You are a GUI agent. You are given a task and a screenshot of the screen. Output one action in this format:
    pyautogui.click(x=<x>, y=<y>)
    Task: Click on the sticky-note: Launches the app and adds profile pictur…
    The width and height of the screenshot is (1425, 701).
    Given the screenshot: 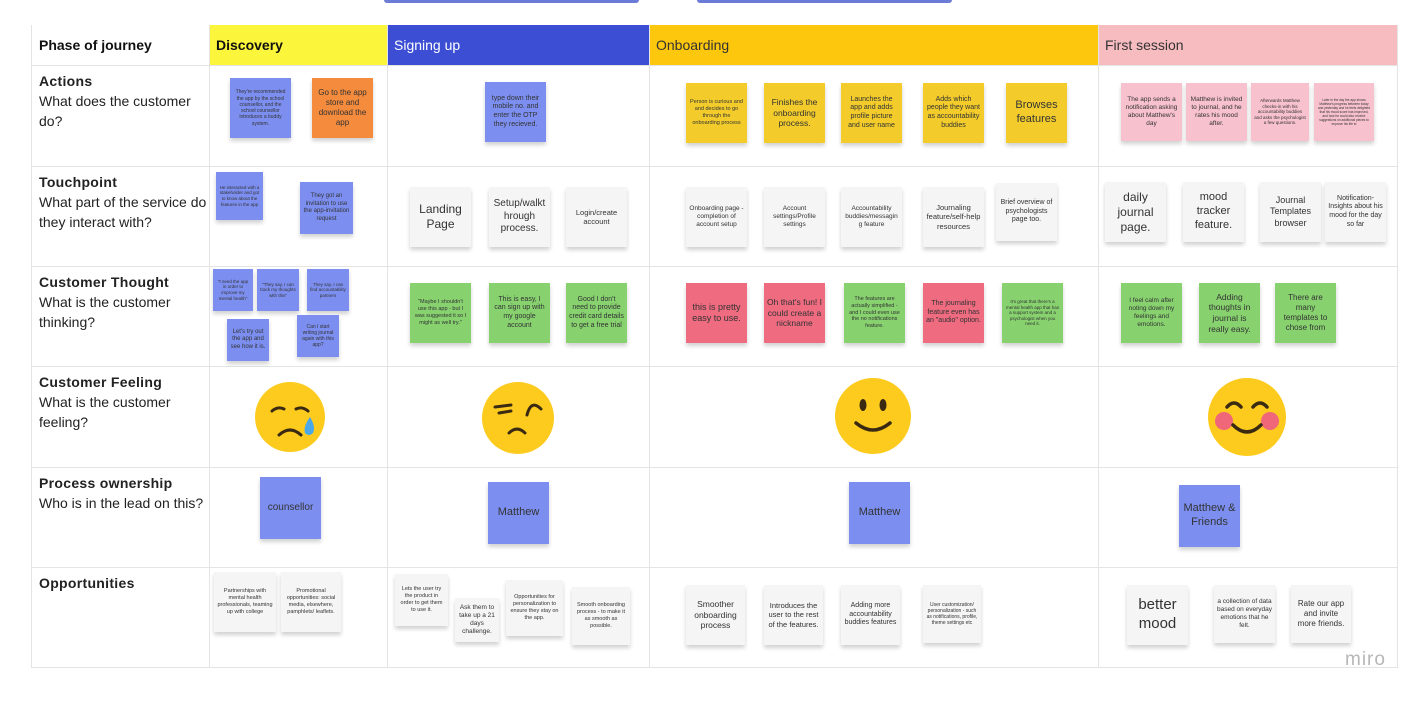 What is the action you would take?
    pyautogui.click(x=871, y=113)
    